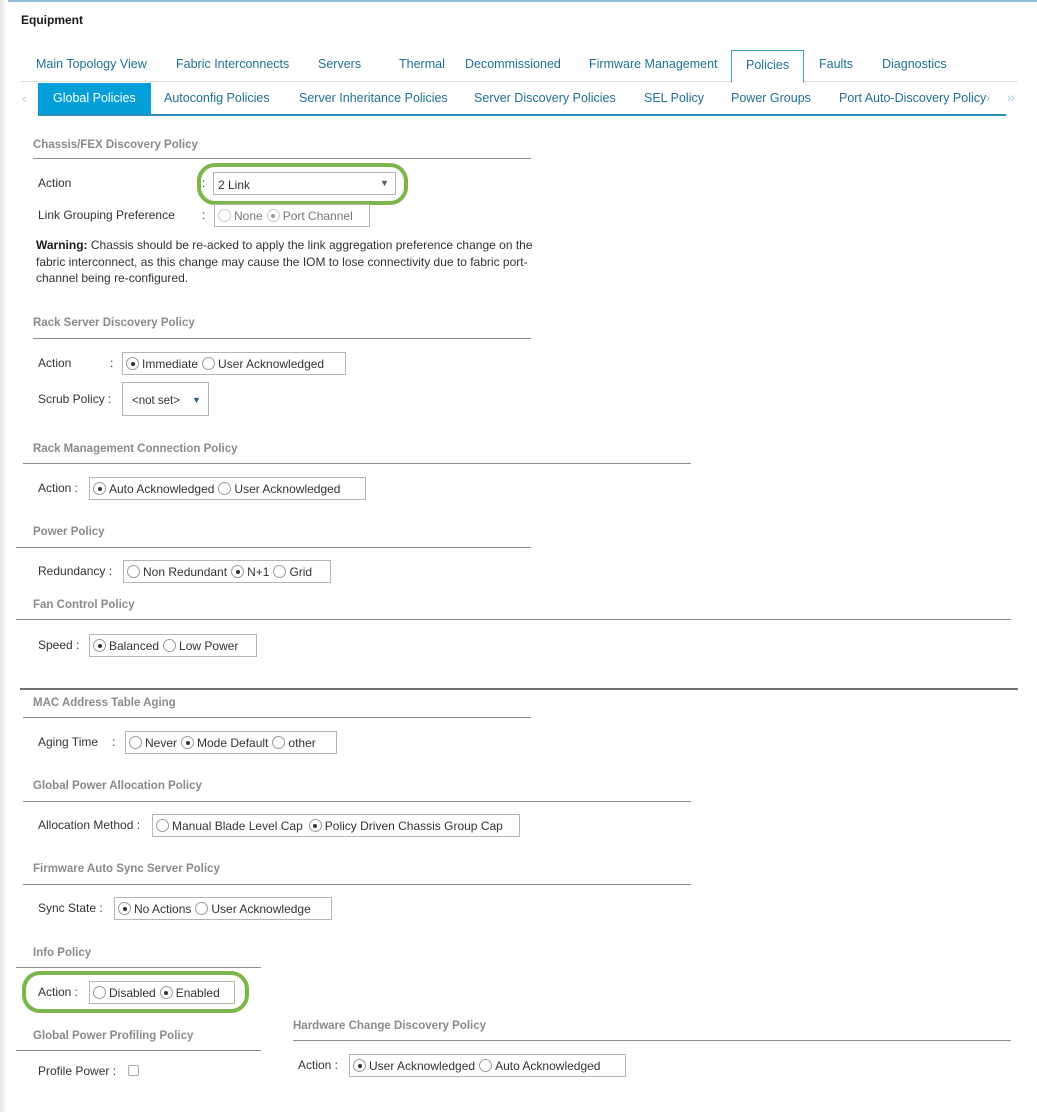  What do you see at coordinates (836, 66) in the screenshot?
I see `tab-faults: Faults` at bounding box center [836, 66].